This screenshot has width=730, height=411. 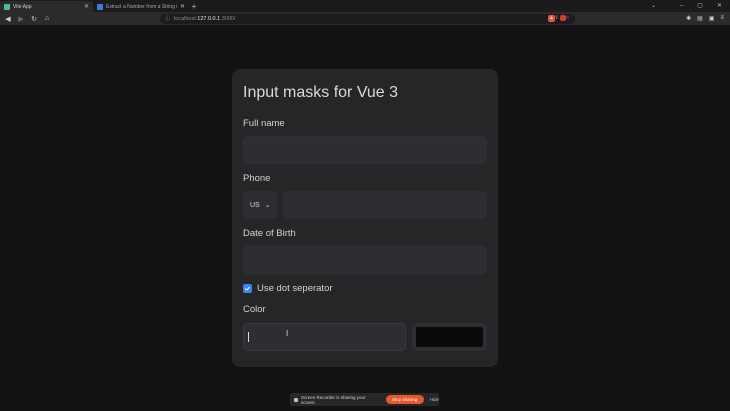 What do you see at coordinates (563, 18) in the screenshot?
I see `rewards-icon` at bounding box center [563, 18].